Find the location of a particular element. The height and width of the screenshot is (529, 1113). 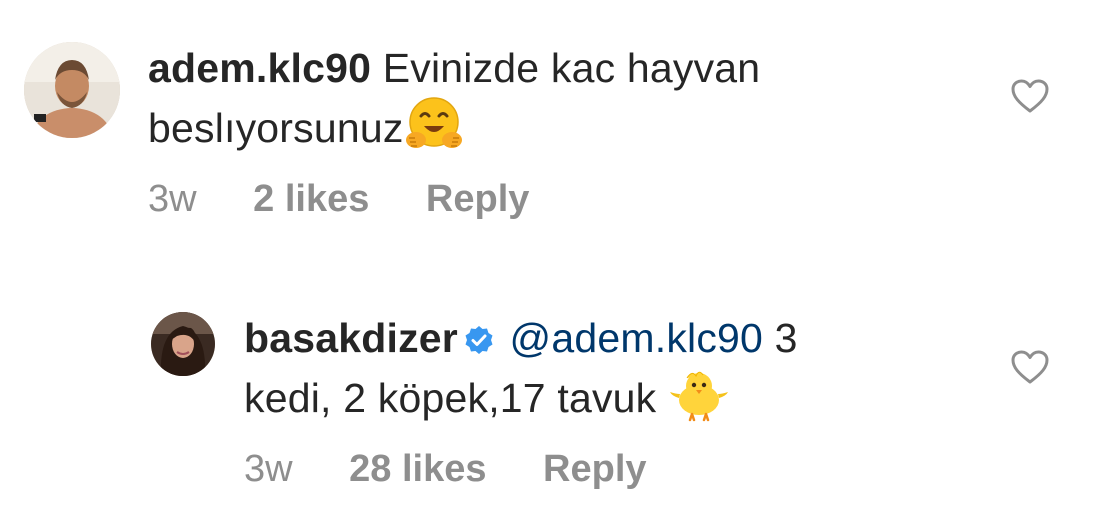

comment-meta: 3w 28 likes Reply is located at coordinates (468, 469).